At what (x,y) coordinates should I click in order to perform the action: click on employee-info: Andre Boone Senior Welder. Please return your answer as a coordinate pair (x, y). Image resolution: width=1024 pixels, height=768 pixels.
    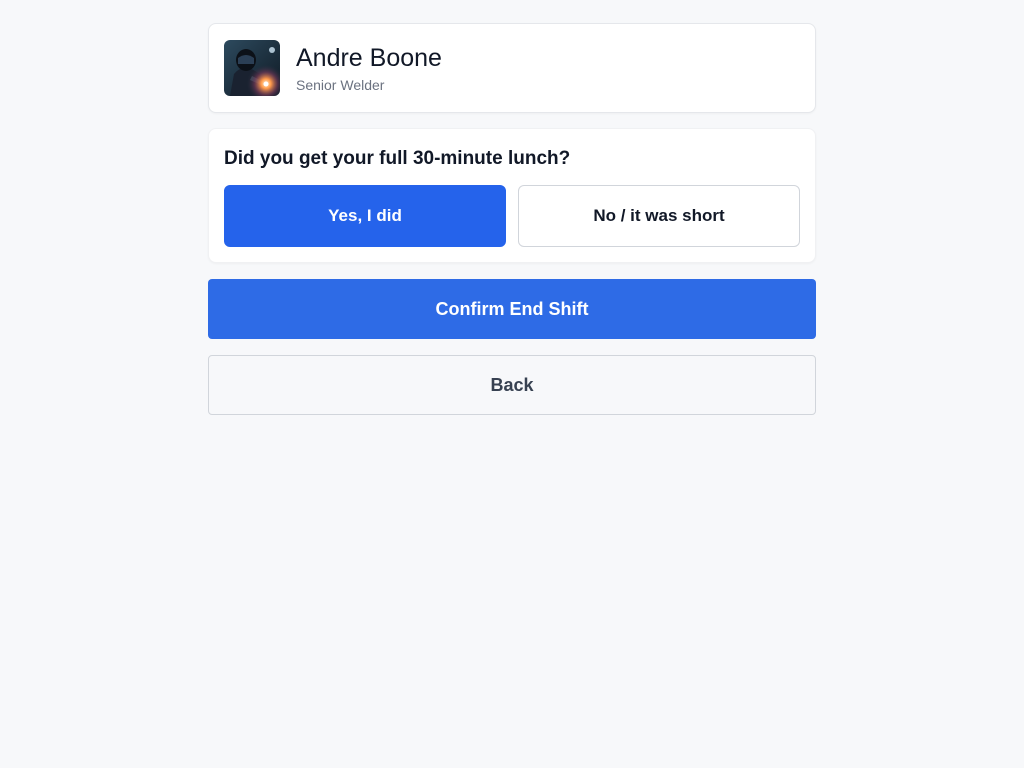
    Looking at the image, I should click on (369, 68).